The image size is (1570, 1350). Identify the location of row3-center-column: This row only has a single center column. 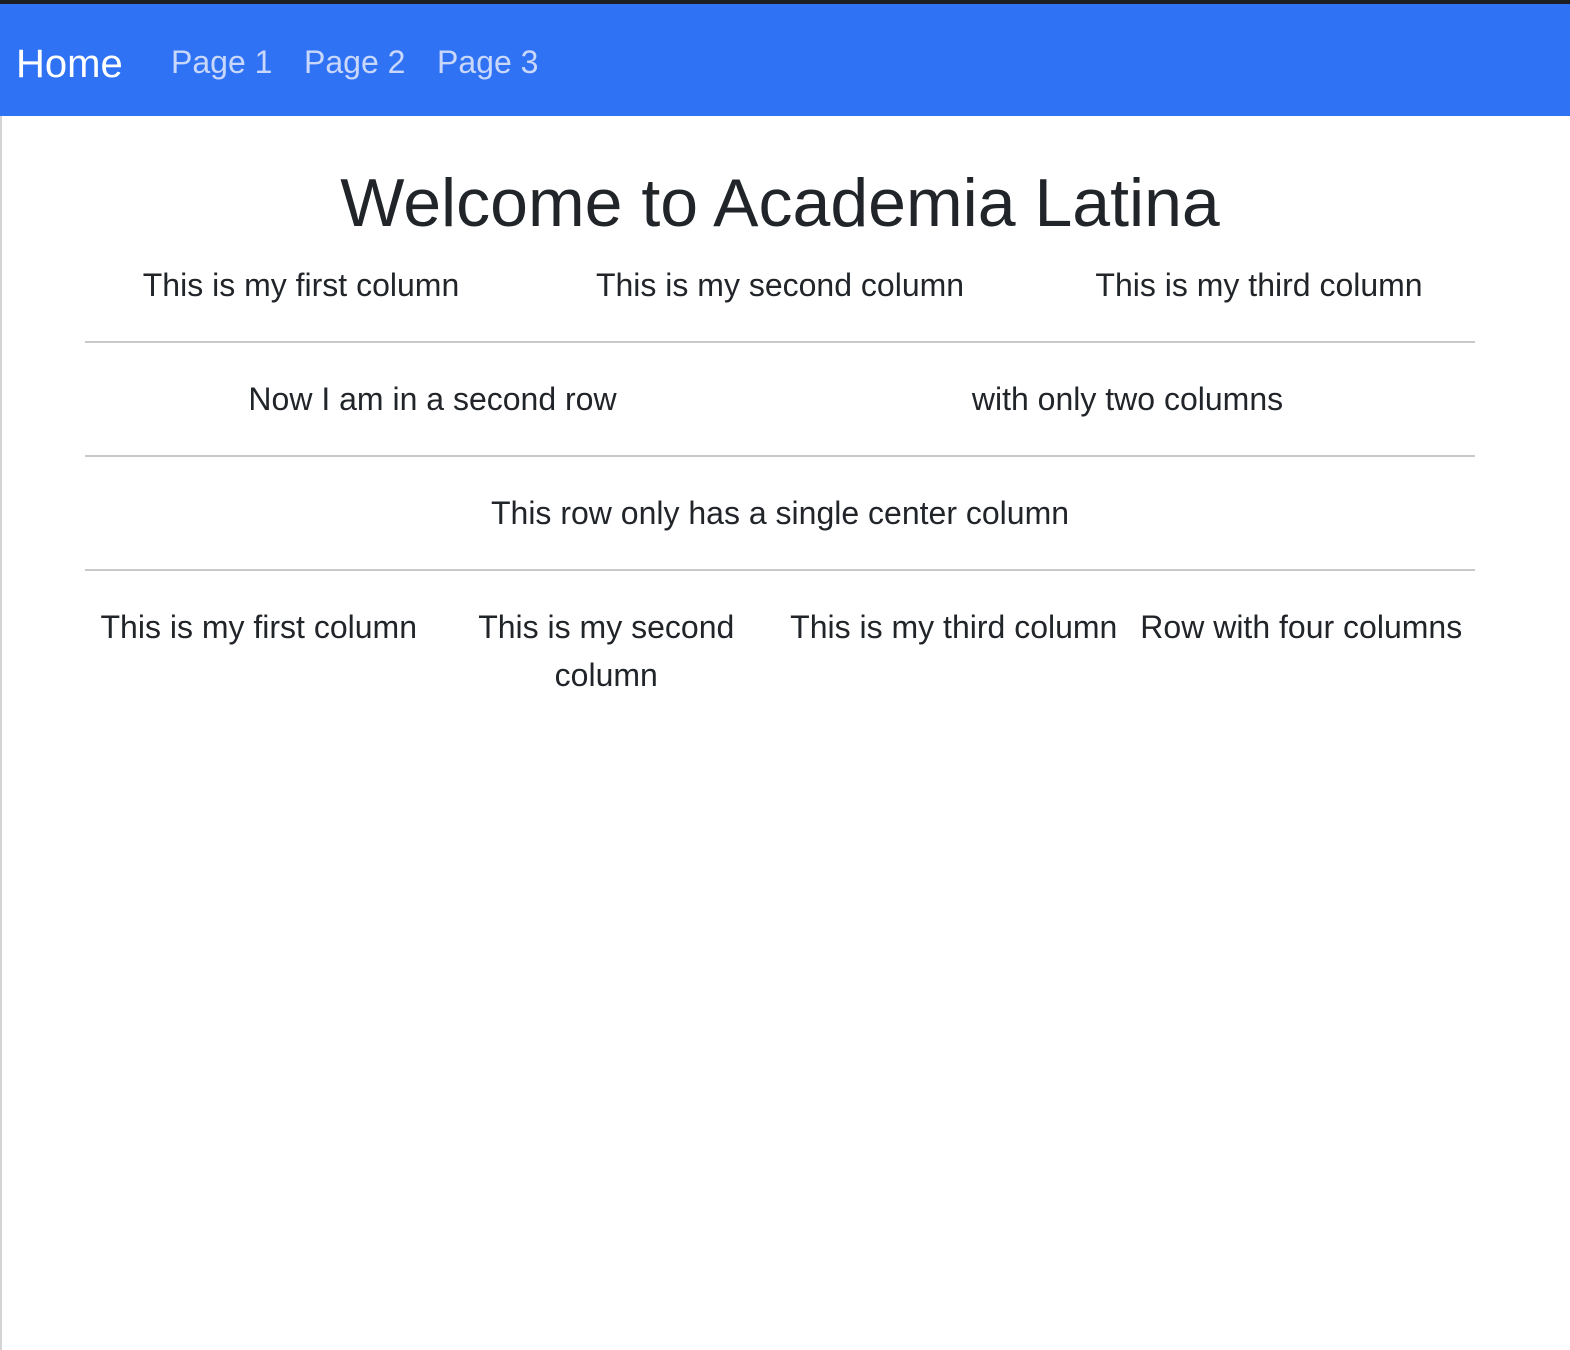
(780, 513).